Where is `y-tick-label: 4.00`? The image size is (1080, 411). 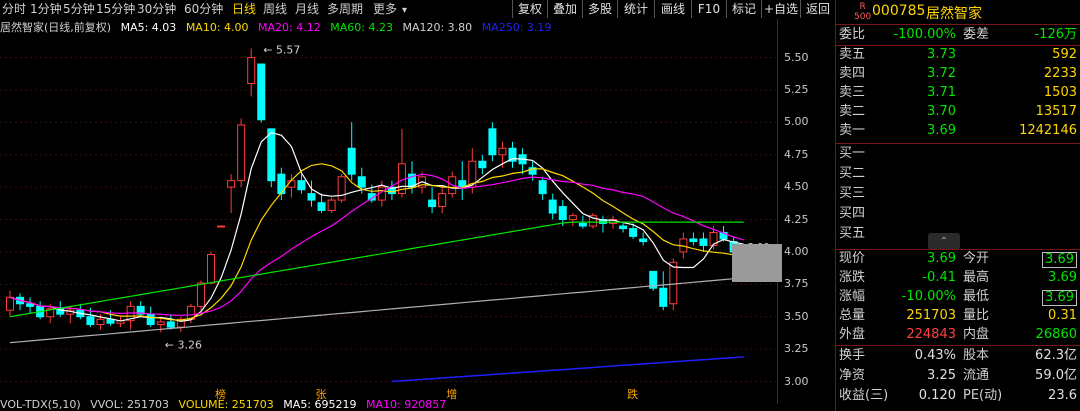
y-tick-label: 4.00 is located at coordinates (796, 251).